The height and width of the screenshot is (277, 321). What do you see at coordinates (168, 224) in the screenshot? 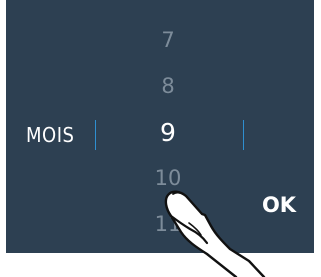
I see `wheel-value-11: 11` at bounding box center [168, 224].